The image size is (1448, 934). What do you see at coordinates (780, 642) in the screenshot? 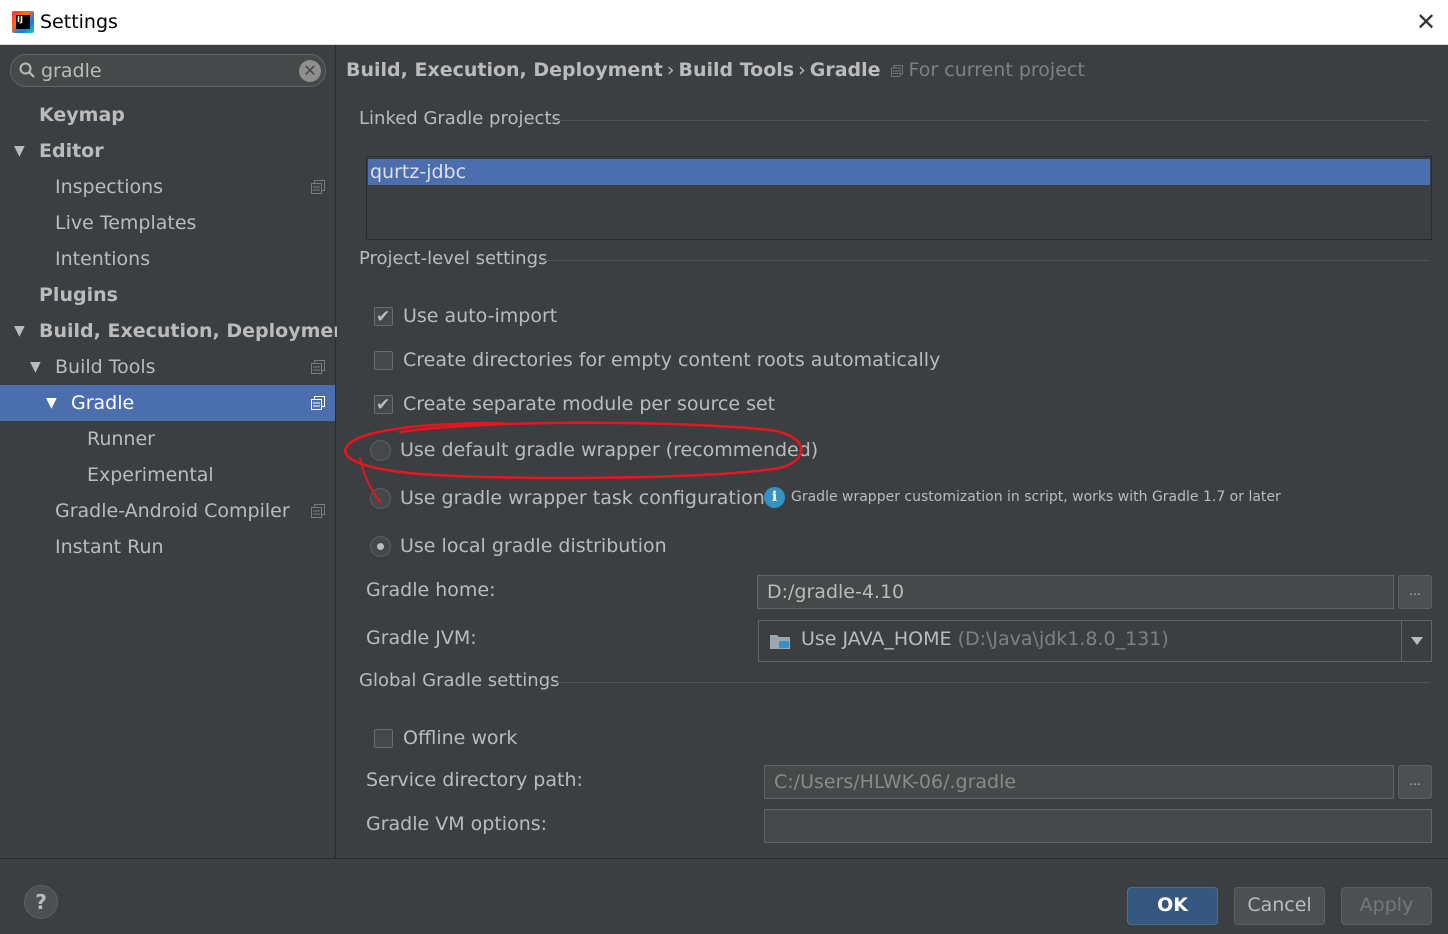
I see `jdk-folder-icon` at bounding box center [780, 642].